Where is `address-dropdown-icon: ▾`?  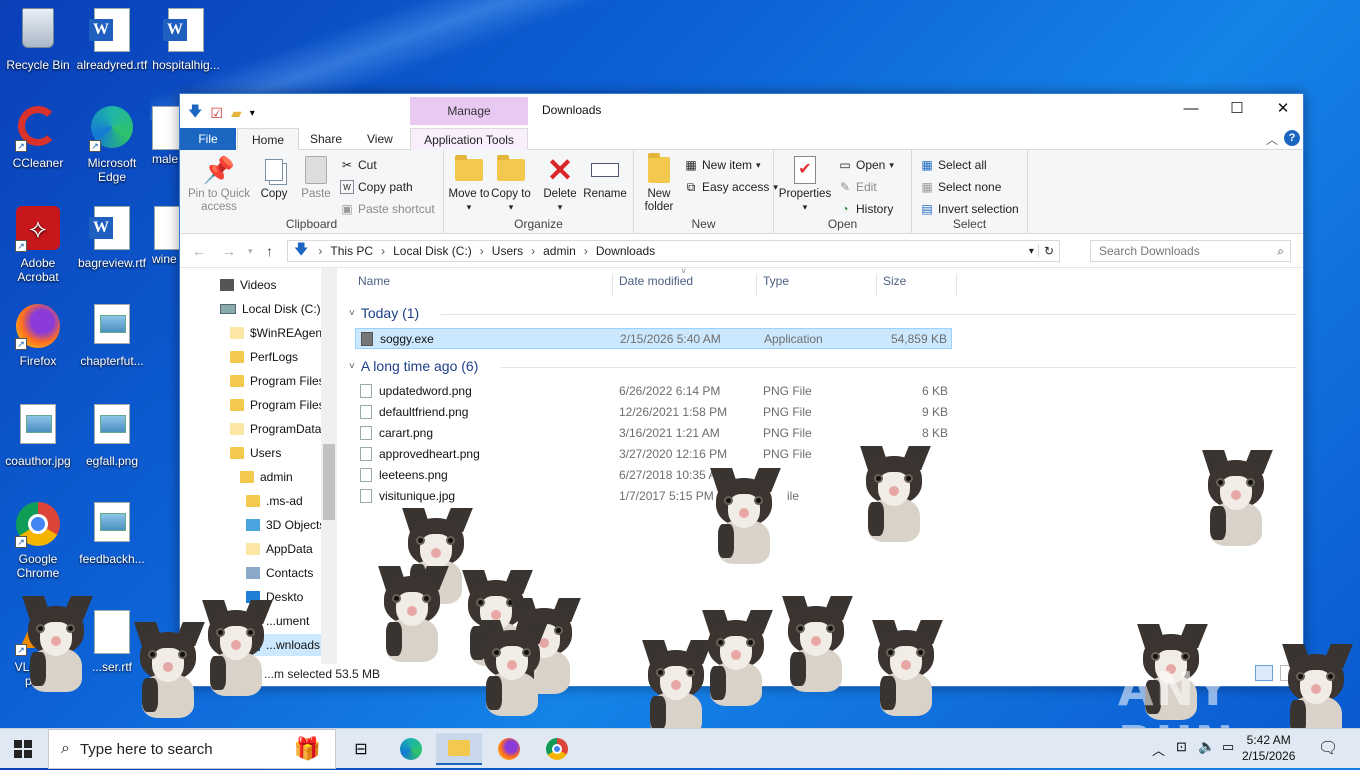
address-dropdown-icon: ▾ is located at coordinates (1031, 251).